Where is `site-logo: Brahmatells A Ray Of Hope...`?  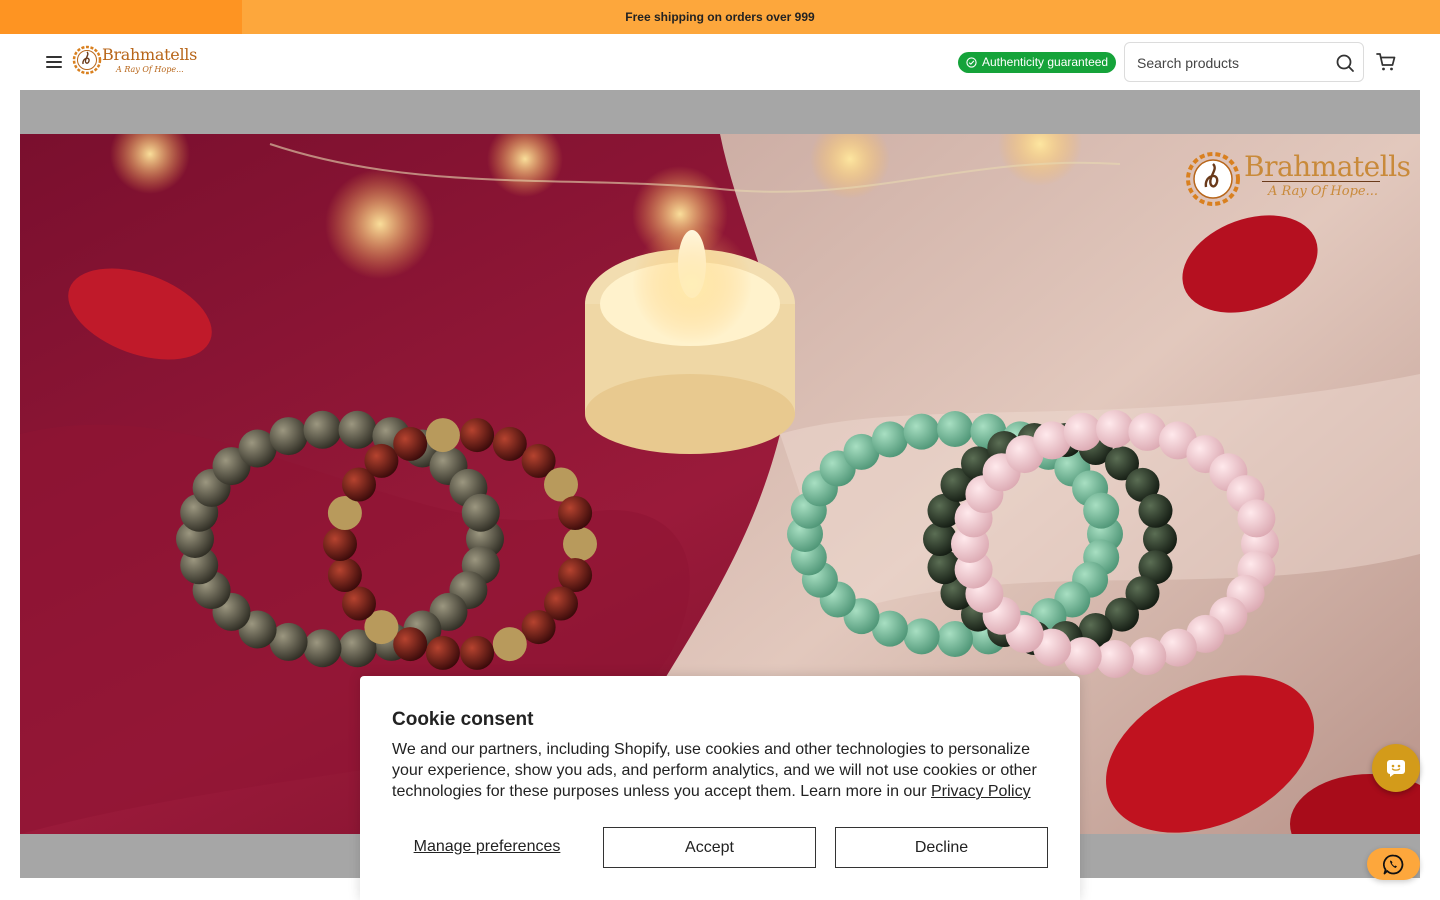
site-logo: Brahmatells A Ray Of Hope... is located at coordinates (135, 61).